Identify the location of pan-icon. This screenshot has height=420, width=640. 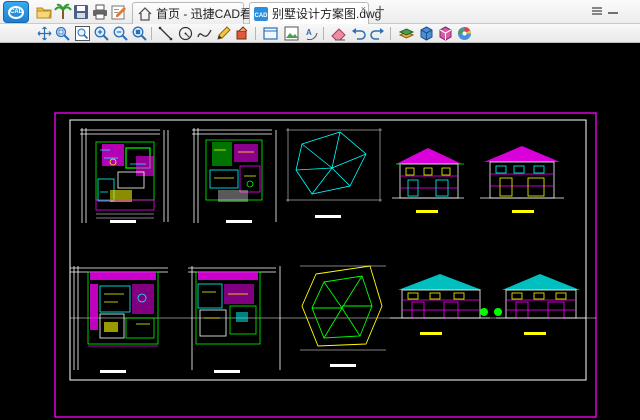
(44, 33).